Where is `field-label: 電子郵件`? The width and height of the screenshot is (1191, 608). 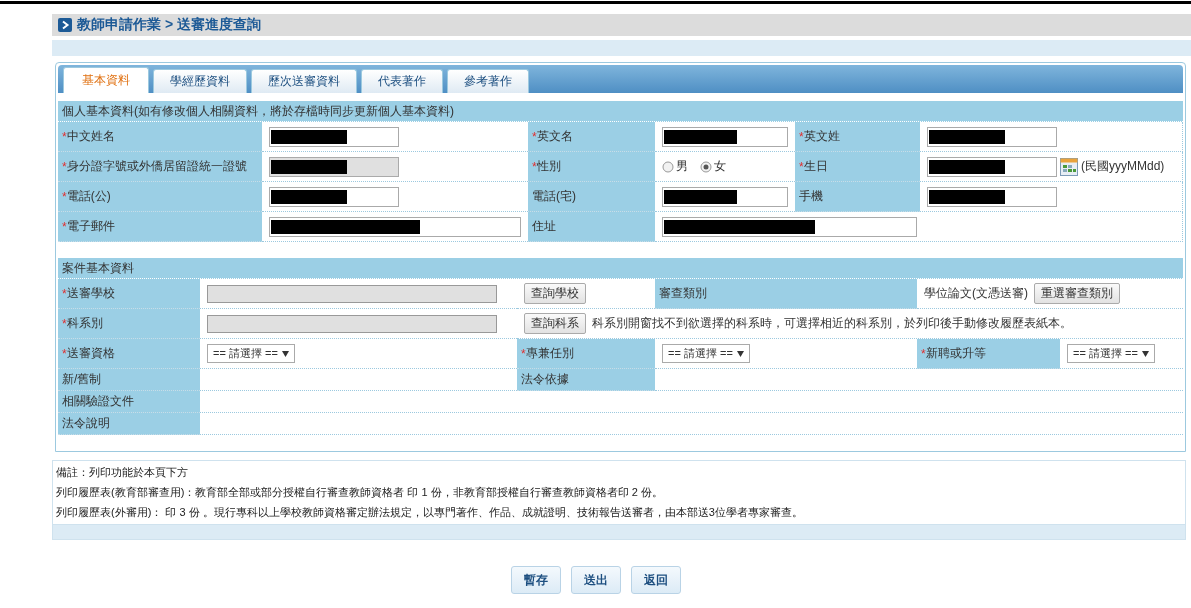 field-label: 電子郵件 is located at coordinates (90, 226).